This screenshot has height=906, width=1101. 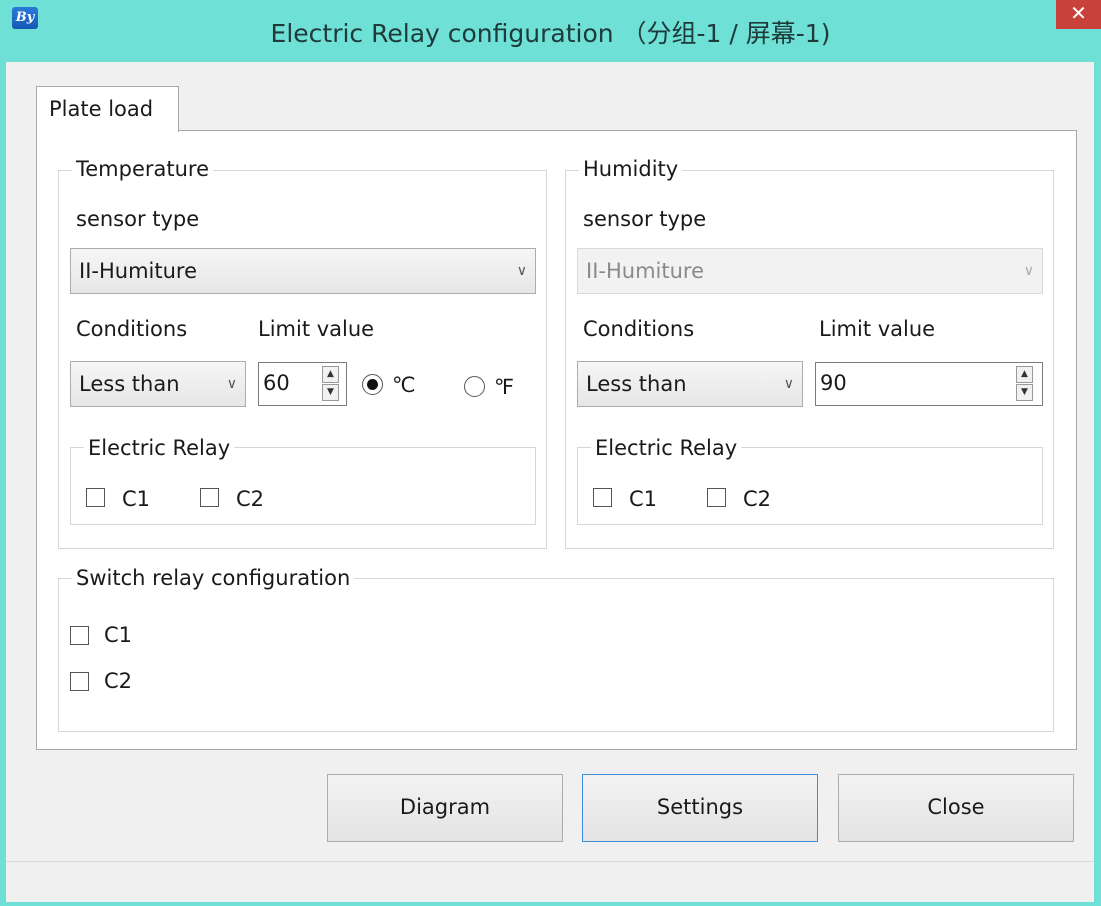 What do you see at coordinates (757, 499) in the screenshot?
I see `humidity-relay-c2-label: C2` at bounding box center [757, 499].